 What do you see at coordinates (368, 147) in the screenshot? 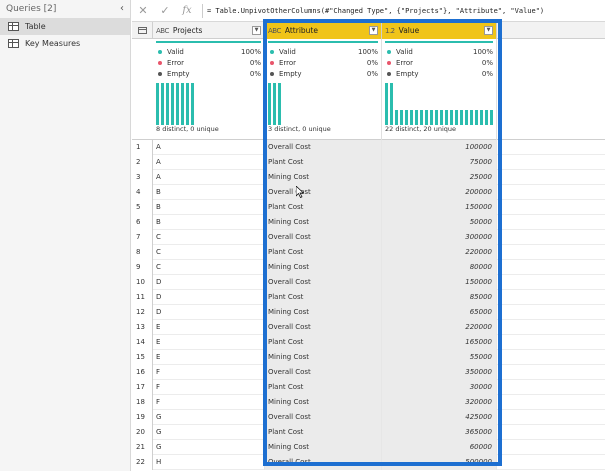
I see `table-row: 1 A Overall Cost 100000` at bounding box center [368, 147].